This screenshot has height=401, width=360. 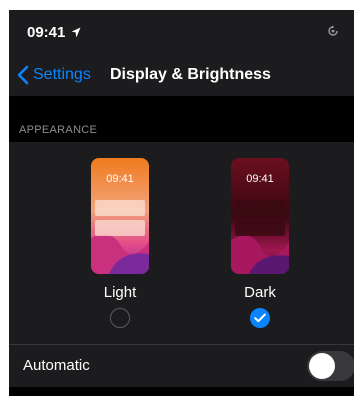 I want to click on page-title: Display & Brightness, so click(x=190, y=74).